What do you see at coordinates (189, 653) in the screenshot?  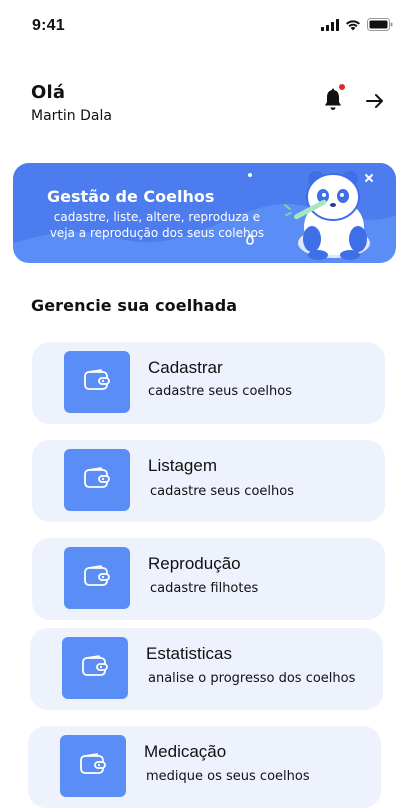 I see `card-title: Estatisticas` at bounding box center [189, 653].